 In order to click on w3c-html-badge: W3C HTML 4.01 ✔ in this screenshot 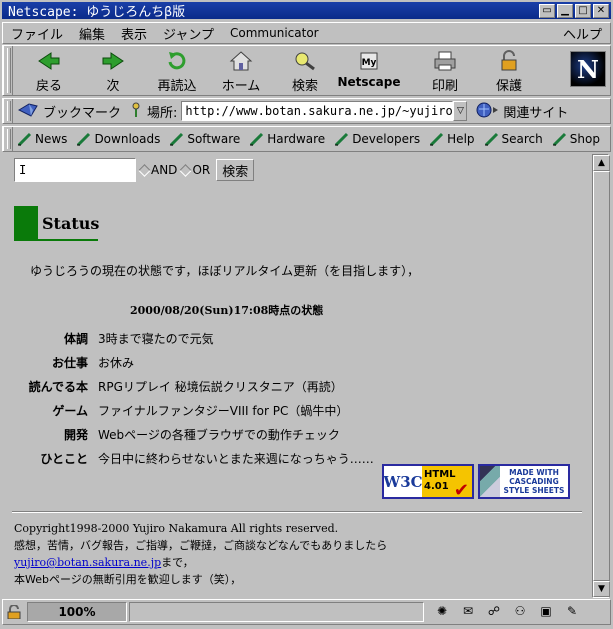, I will do `click(428, 482)`.